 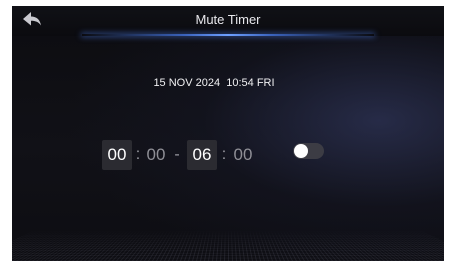 I want to click on background-floor-grid, so click(x=228, y=245).